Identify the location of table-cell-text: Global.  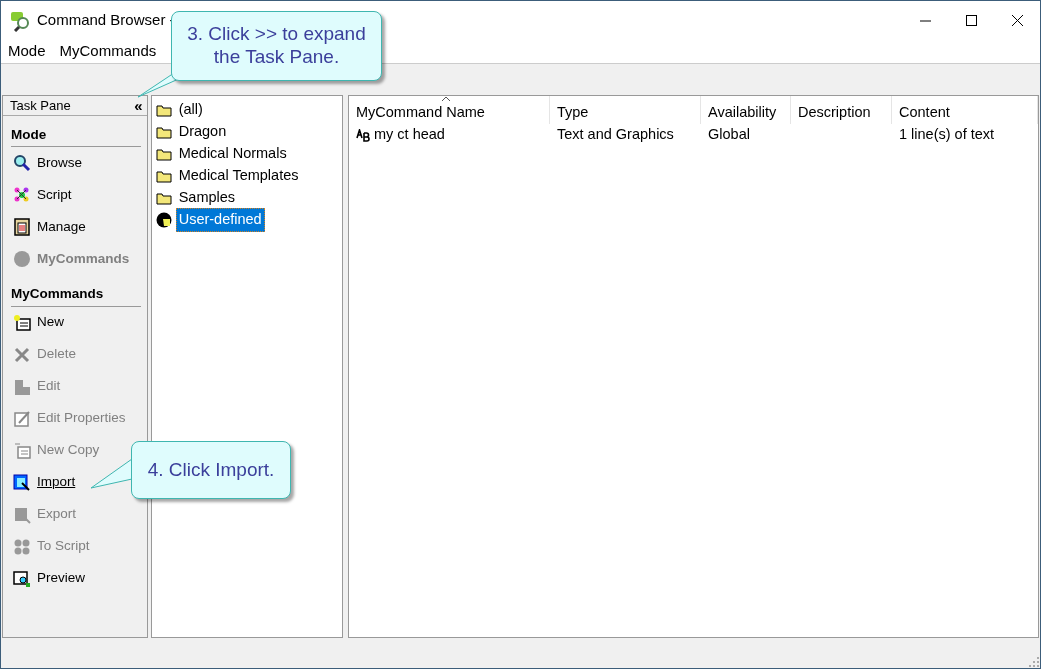
(729, 135).